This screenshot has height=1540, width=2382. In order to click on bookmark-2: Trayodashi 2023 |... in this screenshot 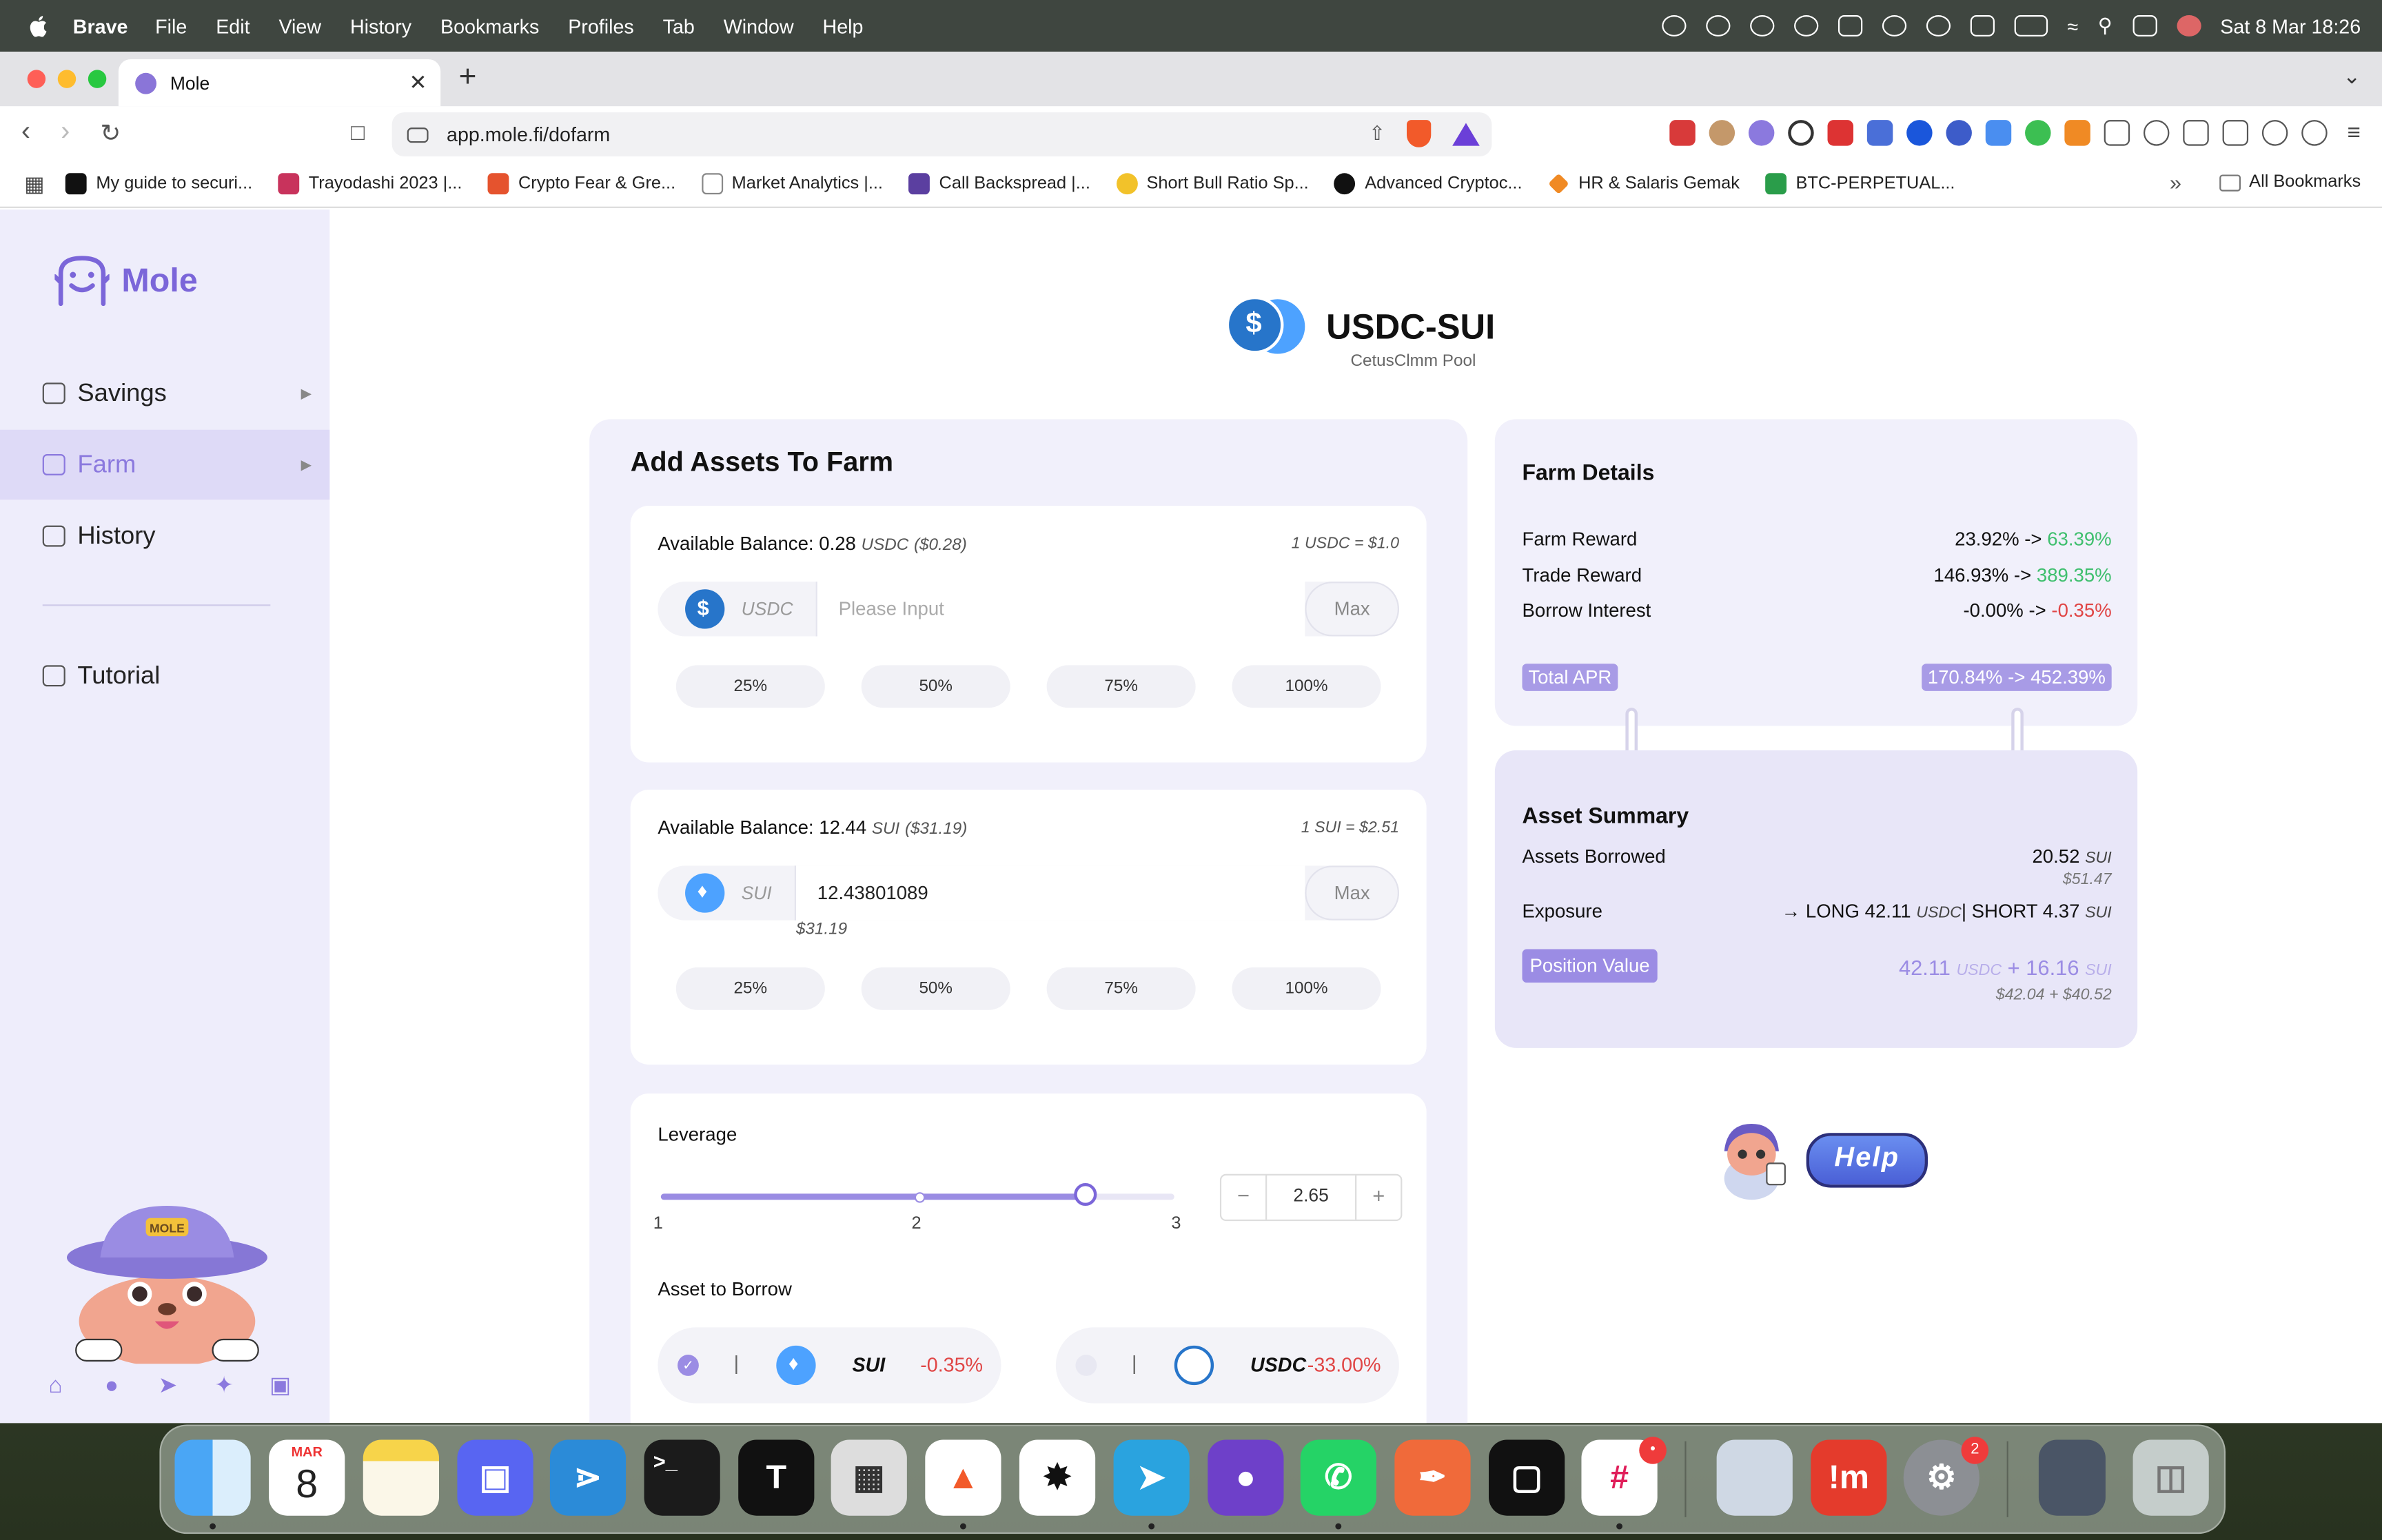, I will do `click(370, 184)`.